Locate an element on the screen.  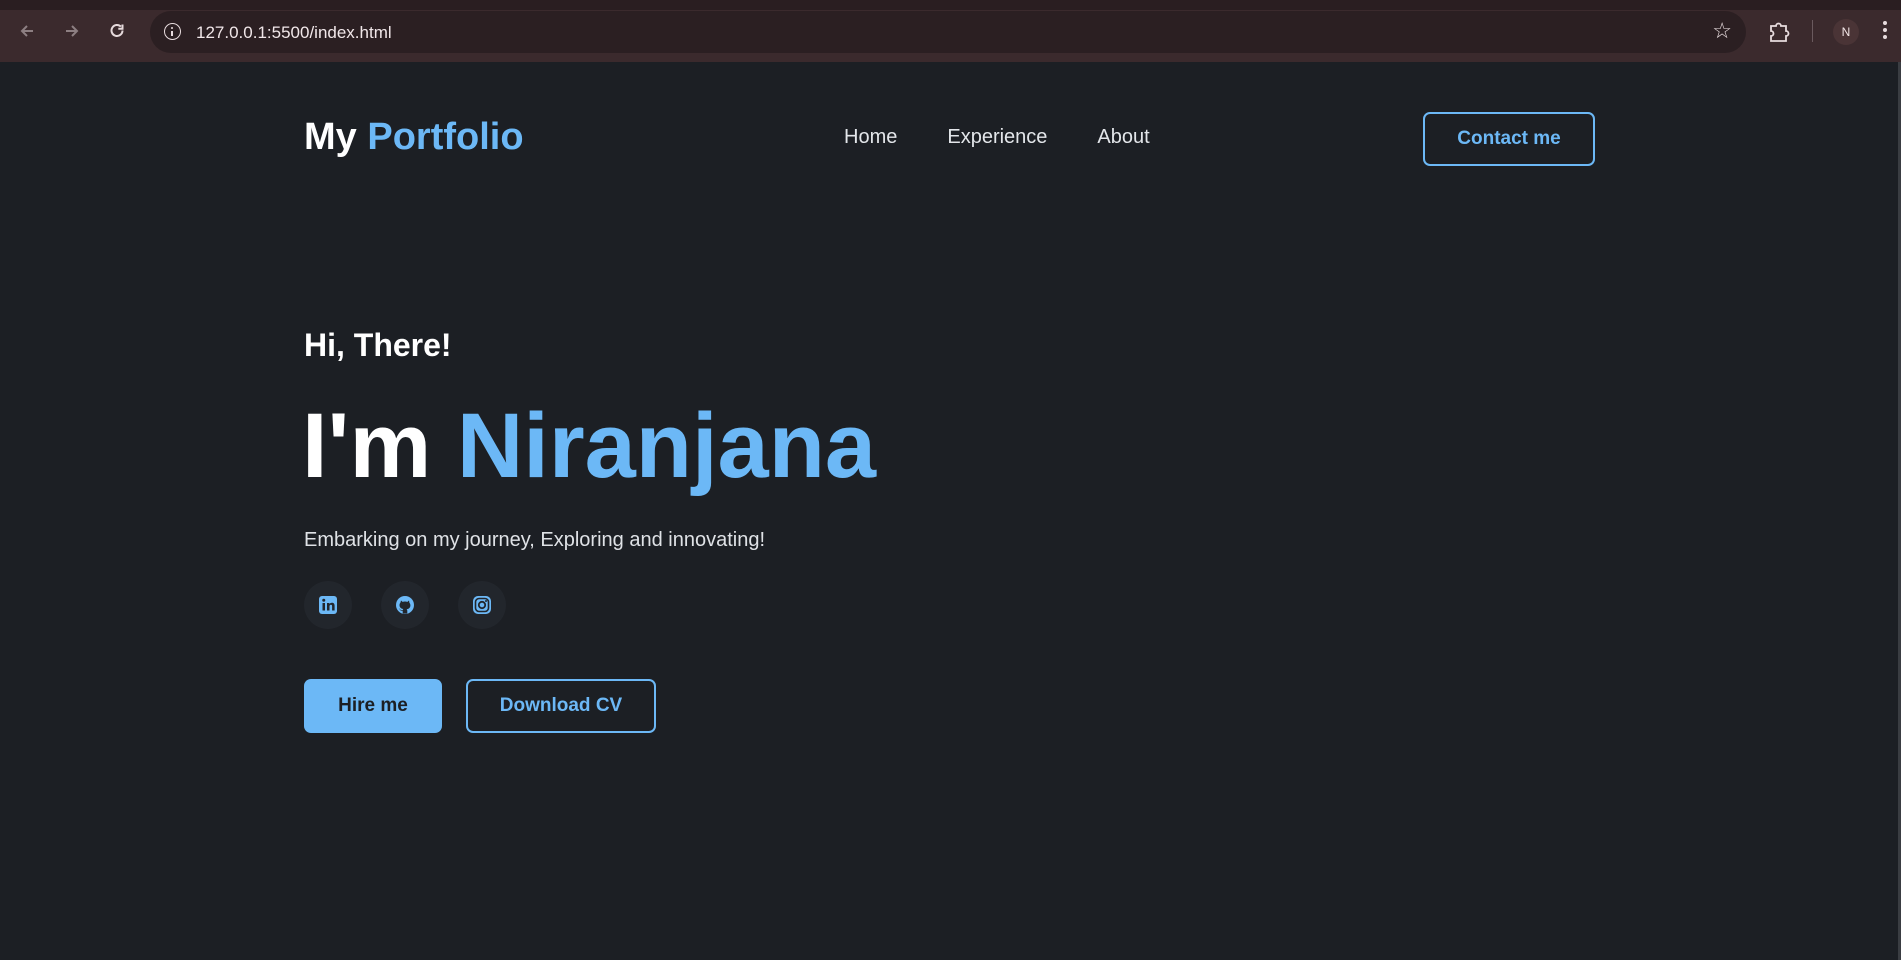
nav-link-home: Home is located at coordinates (870, 137).